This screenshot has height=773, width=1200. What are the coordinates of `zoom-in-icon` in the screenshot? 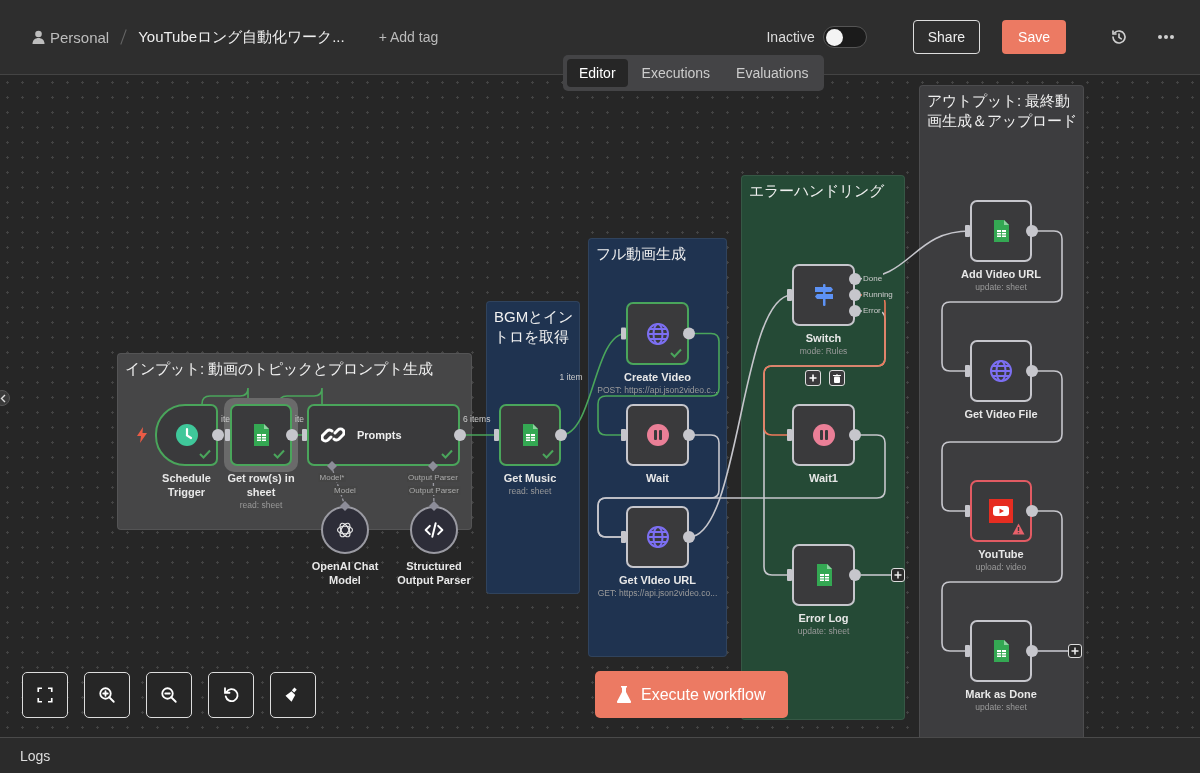 It's located at (107, 695).